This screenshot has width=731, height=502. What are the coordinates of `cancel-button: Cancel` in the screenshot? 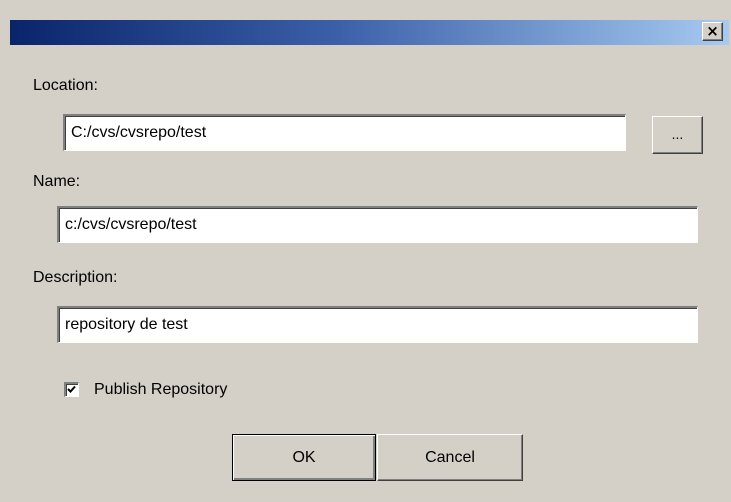 It's located at (450, 457).